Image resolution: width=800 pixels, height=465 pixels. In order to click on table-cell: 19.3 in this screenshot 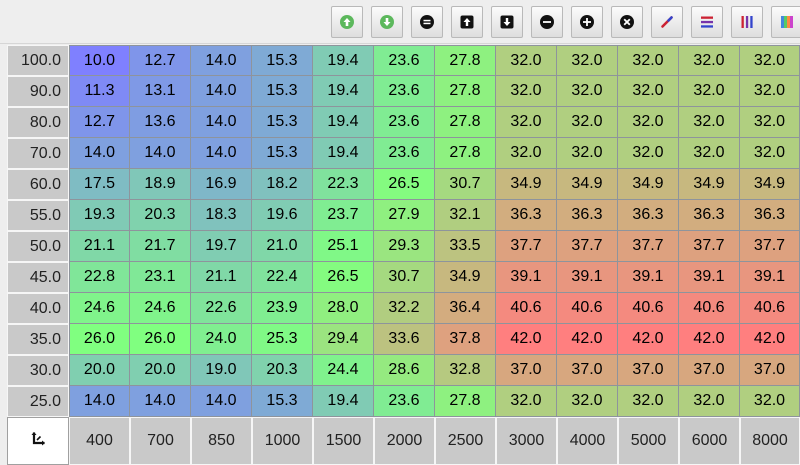, I will do `click(99, 215)`.